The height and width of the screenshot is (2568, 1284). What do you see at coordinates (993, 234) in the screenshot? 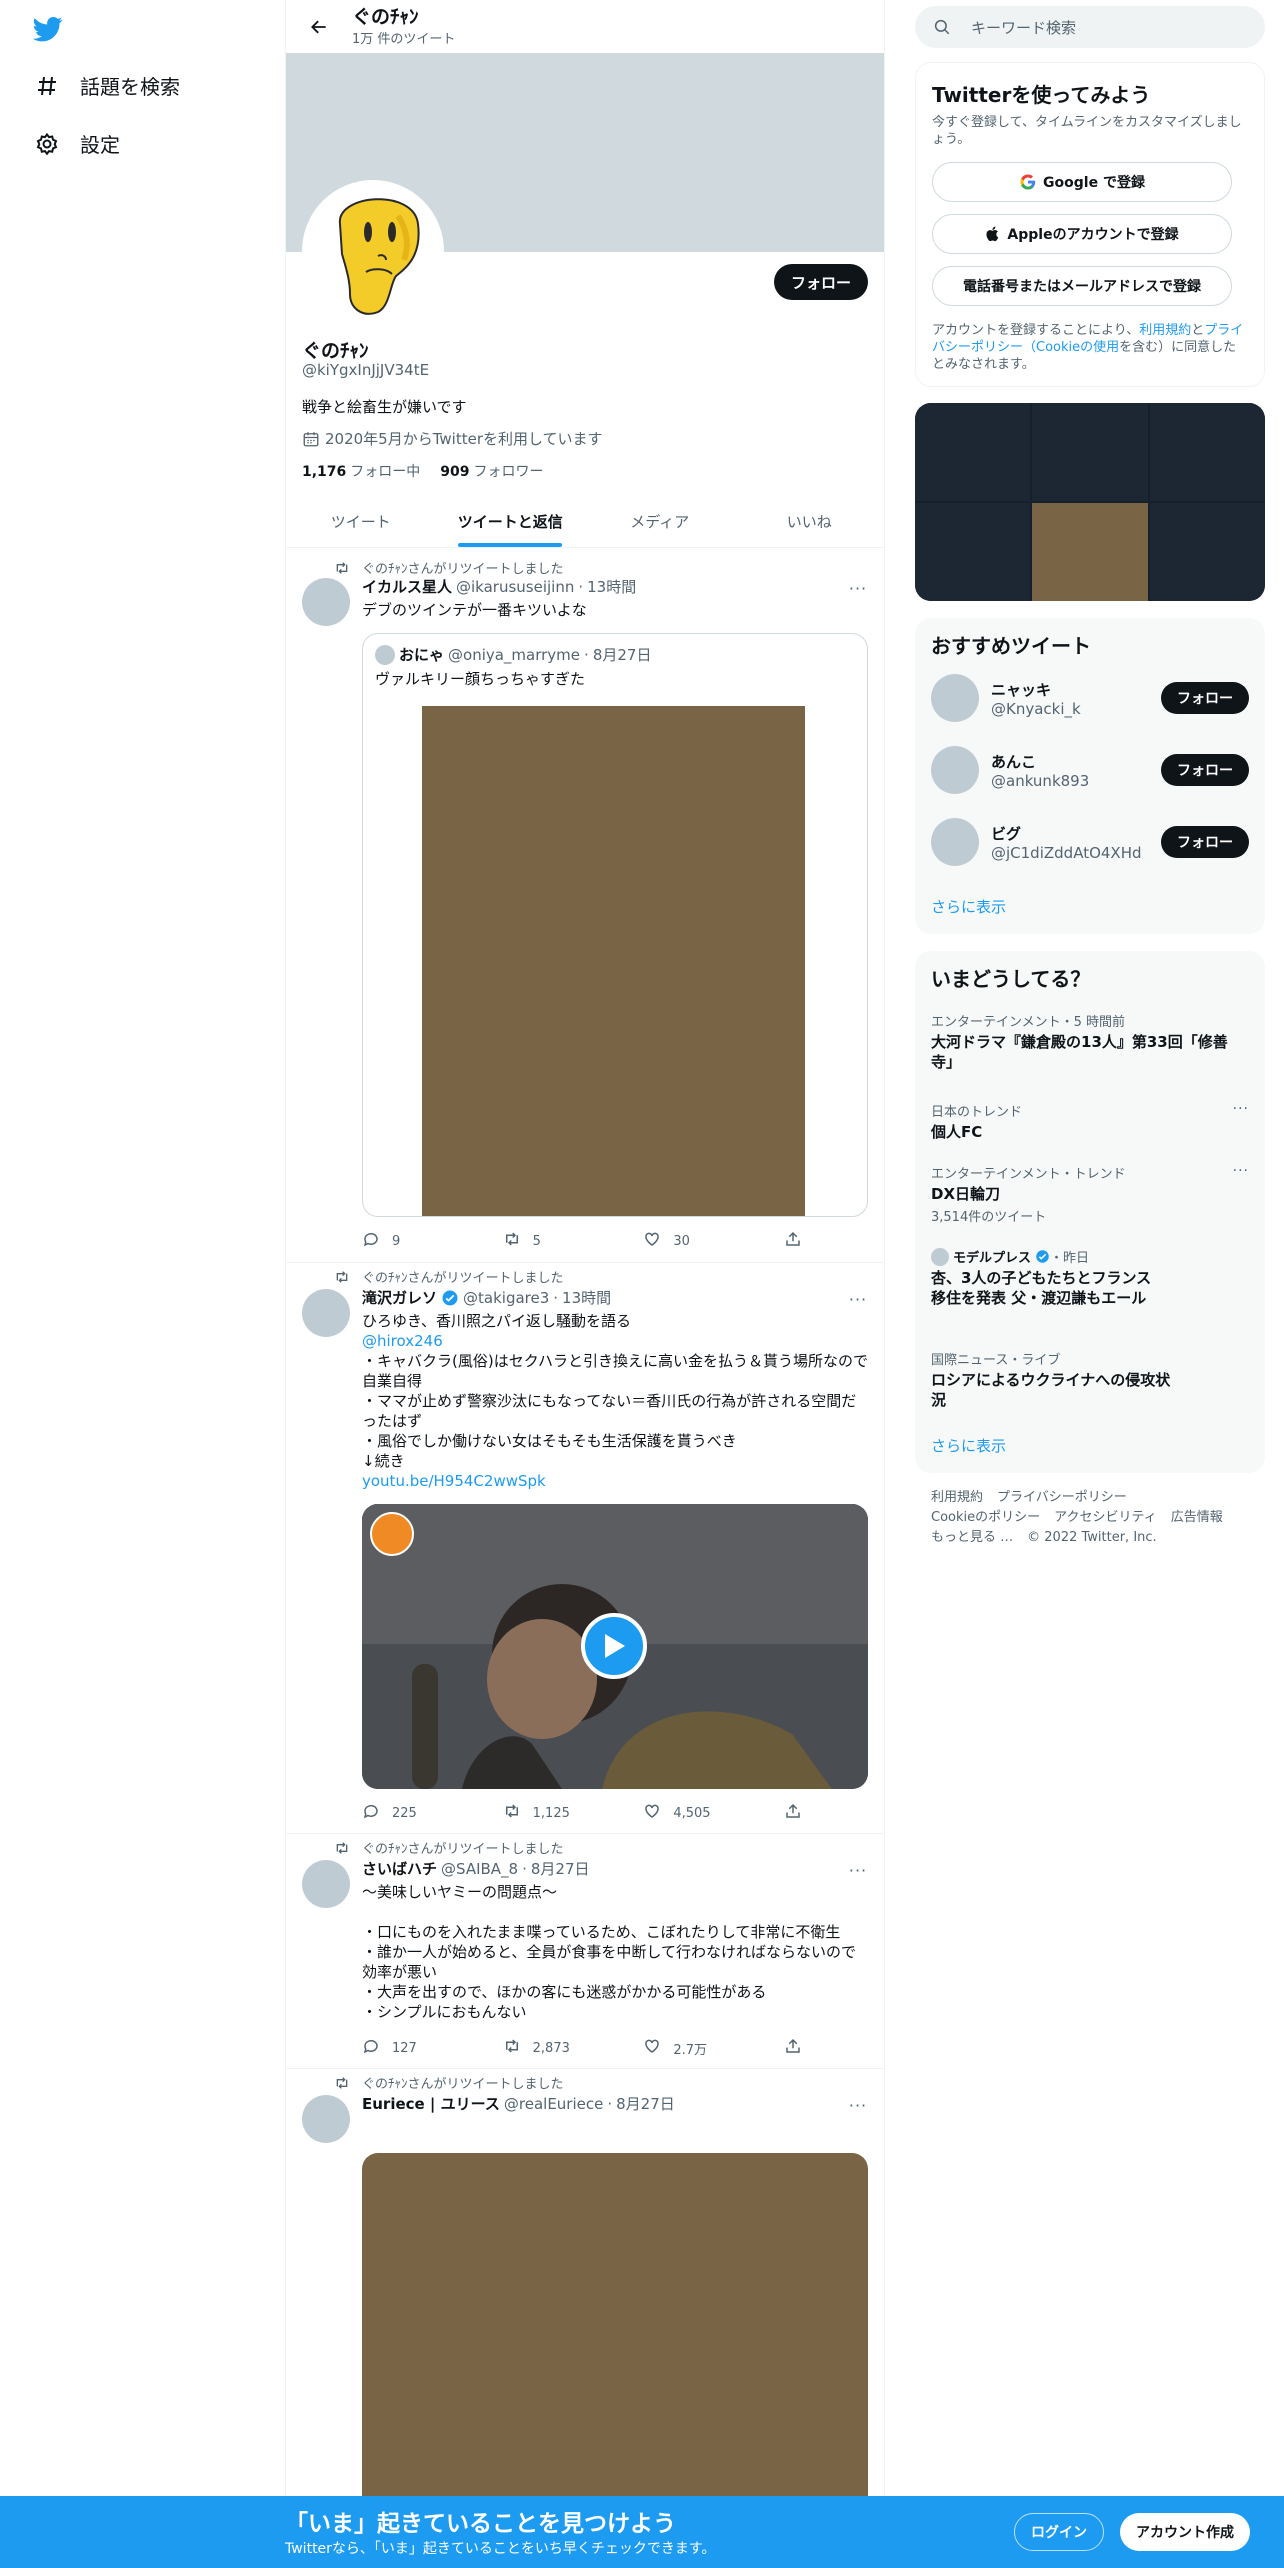
I see `apple-icon` at bounding box center [993, 234].